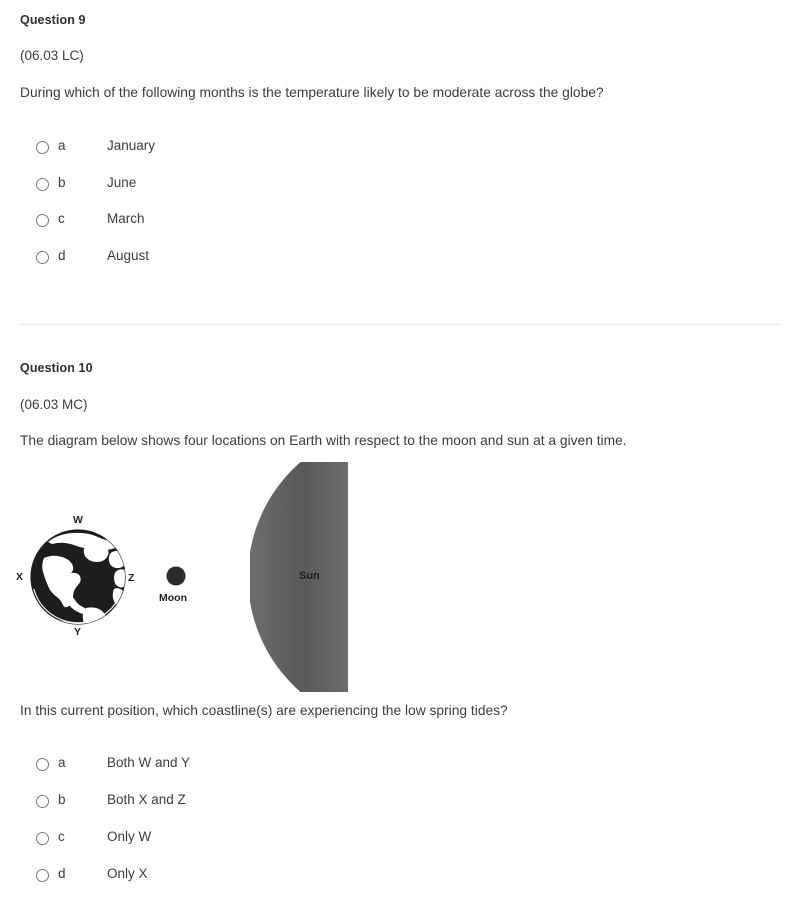  What do you see at coordinates (78, 632) in the screenshot?
I see `earth-label-y: Y` at bounding box center [78, 632].